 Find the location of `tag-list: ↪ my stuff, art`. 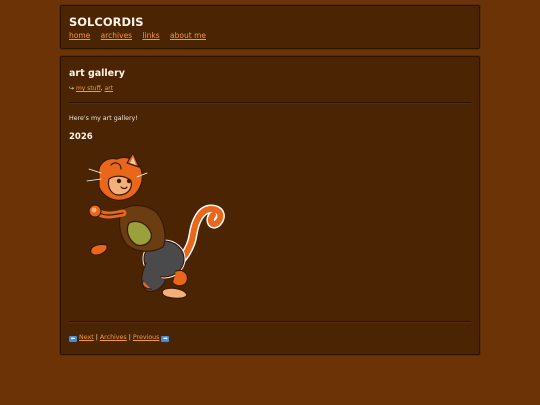

tag-list: ↪ my stuff, art is located at coordinates (91, 88).